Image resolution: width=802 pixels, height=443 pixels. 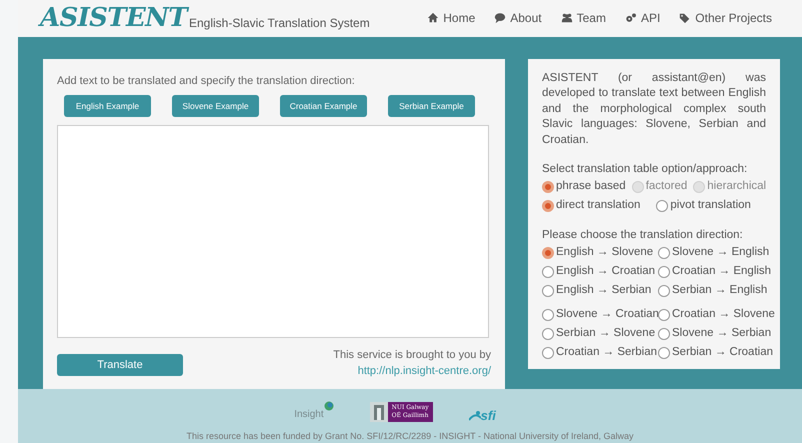 I want to click on option-label: pivot translation, so click(x=710, y=205).